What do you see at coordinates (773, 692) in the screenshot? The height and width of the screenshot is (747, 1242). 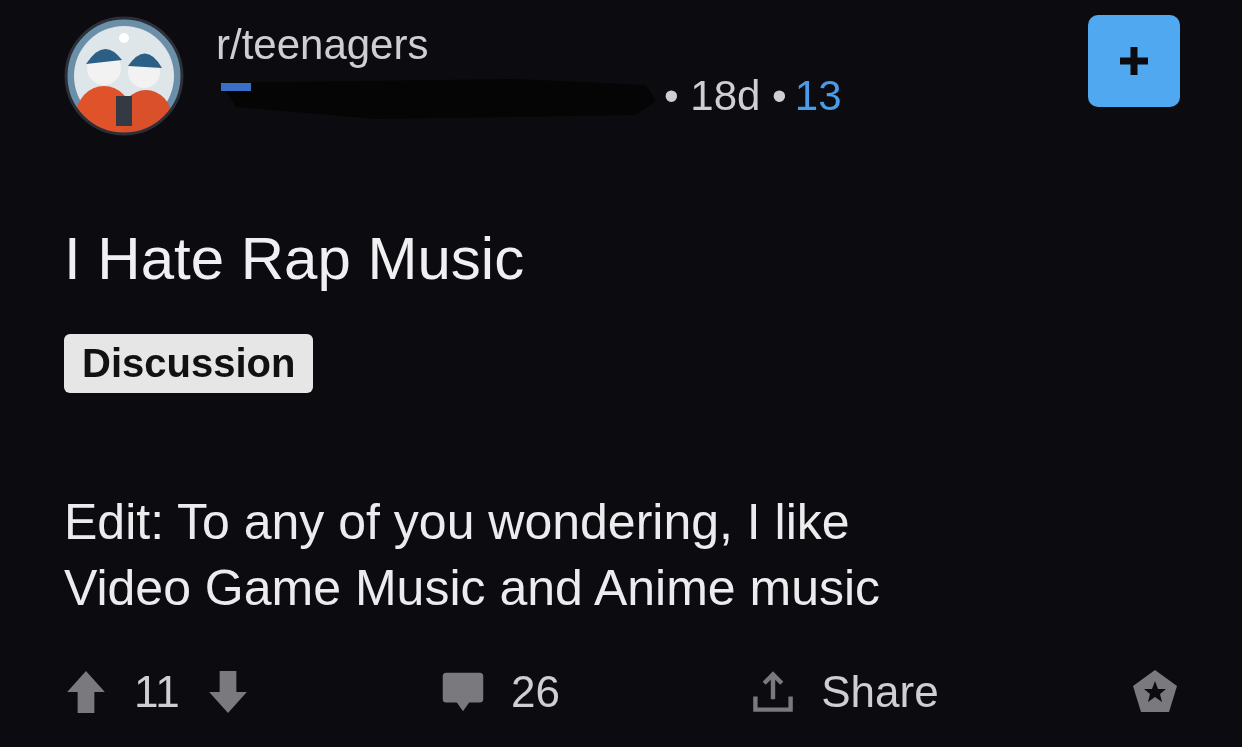 I see `share-icon` at bounding box center [773, 692].